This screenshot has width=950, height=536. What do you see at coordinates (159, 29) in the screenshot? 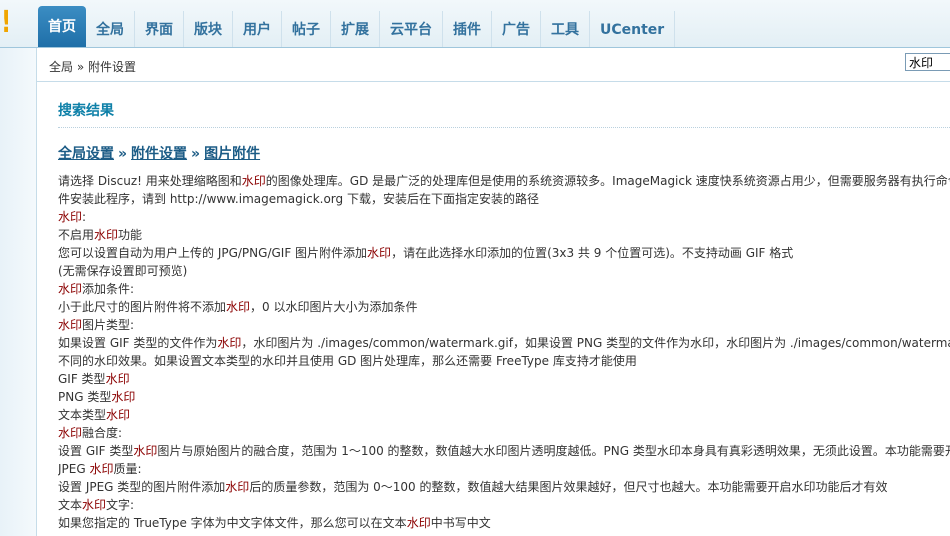
I see `nav-tab-2: 界面` at bounding box center [159, 29].